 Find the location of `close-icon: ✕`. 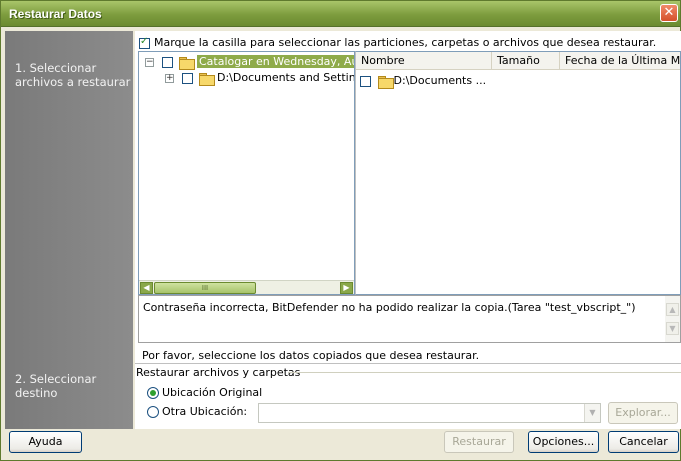

close-icon: ✕ is located at coordinates (669, 12).